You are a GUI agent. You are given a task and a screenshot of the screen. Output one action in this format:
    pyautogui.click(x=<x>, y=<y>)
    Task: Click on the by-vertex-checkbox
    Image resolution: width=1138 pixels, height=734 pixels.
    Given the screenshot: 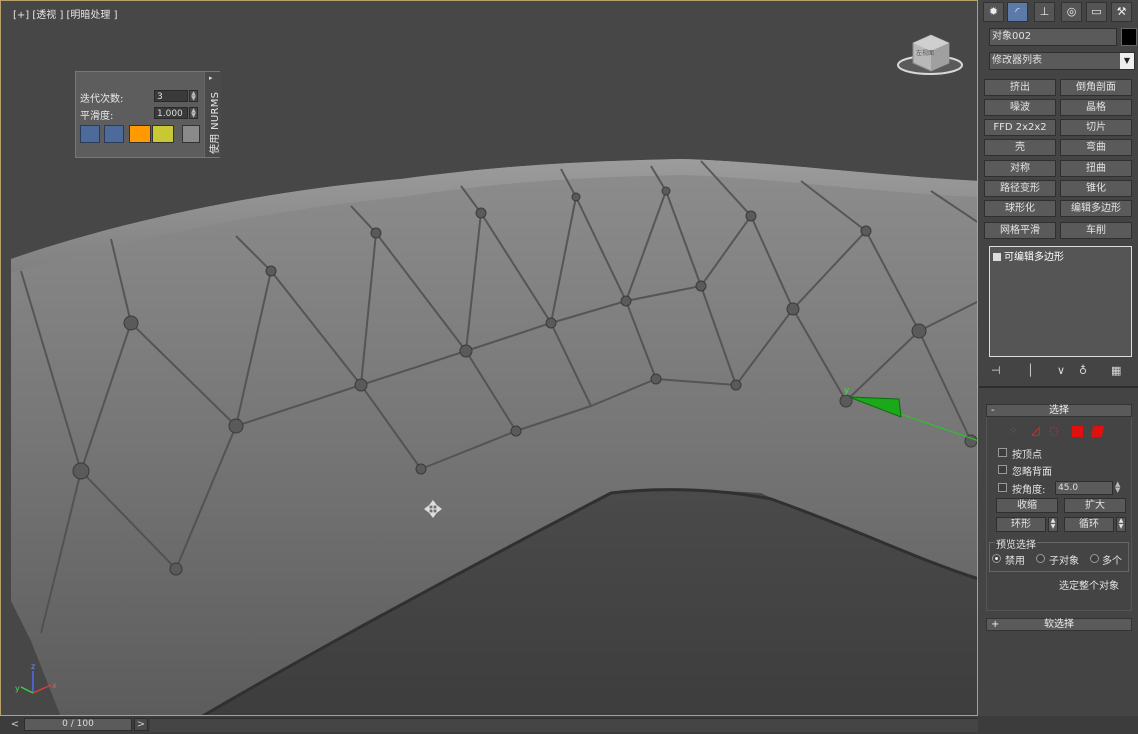 What is the action you would take?
    pyautogui.click(x=1002, y=452)
    